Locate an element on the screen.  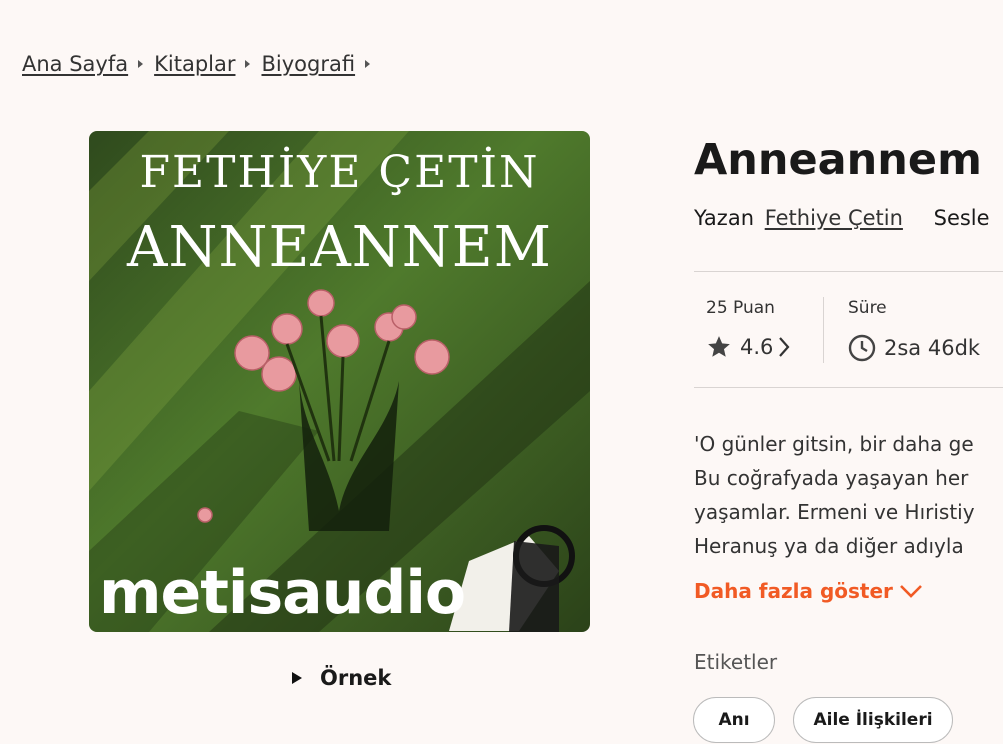
breadcrumb-home: Ana Sayfa is located at coordinates (75, 64).